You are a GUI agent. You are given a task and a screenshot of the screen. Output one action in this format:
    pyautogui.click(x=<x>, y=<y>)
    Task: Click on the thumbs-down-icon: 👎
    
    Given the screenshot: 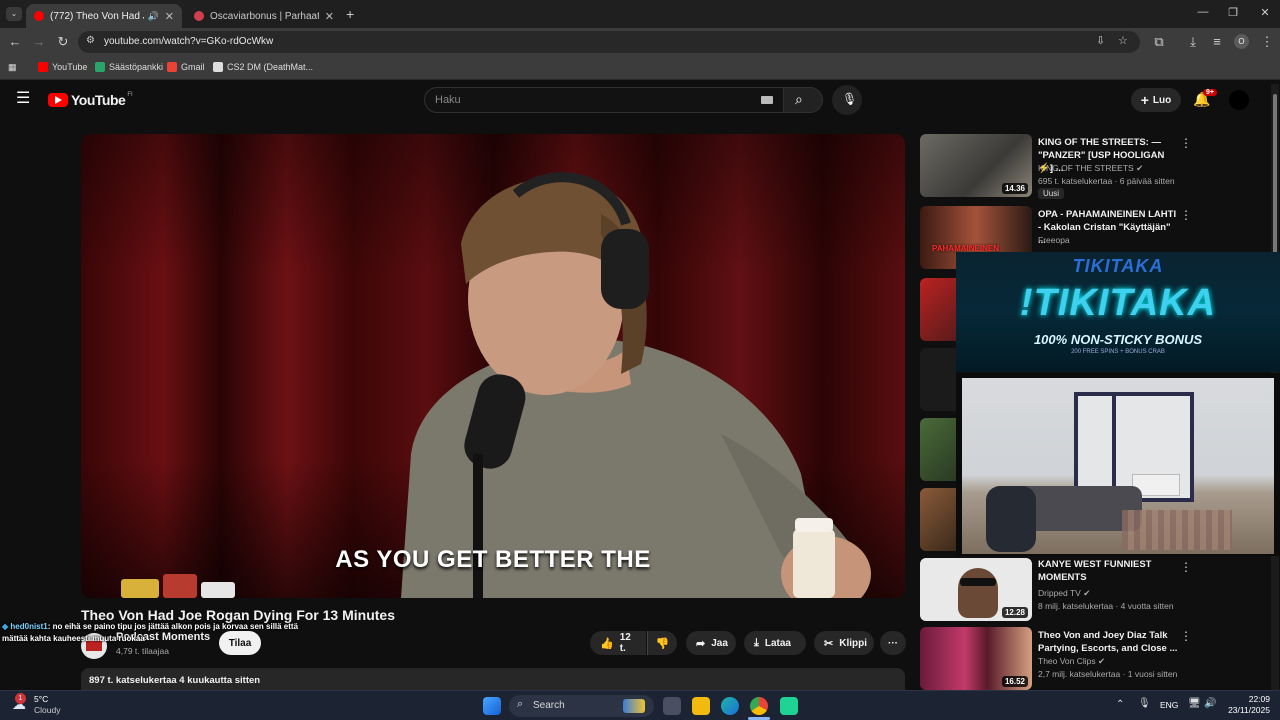 What is the action you would take?
    pyautogui.click(x=662, y=643)
    